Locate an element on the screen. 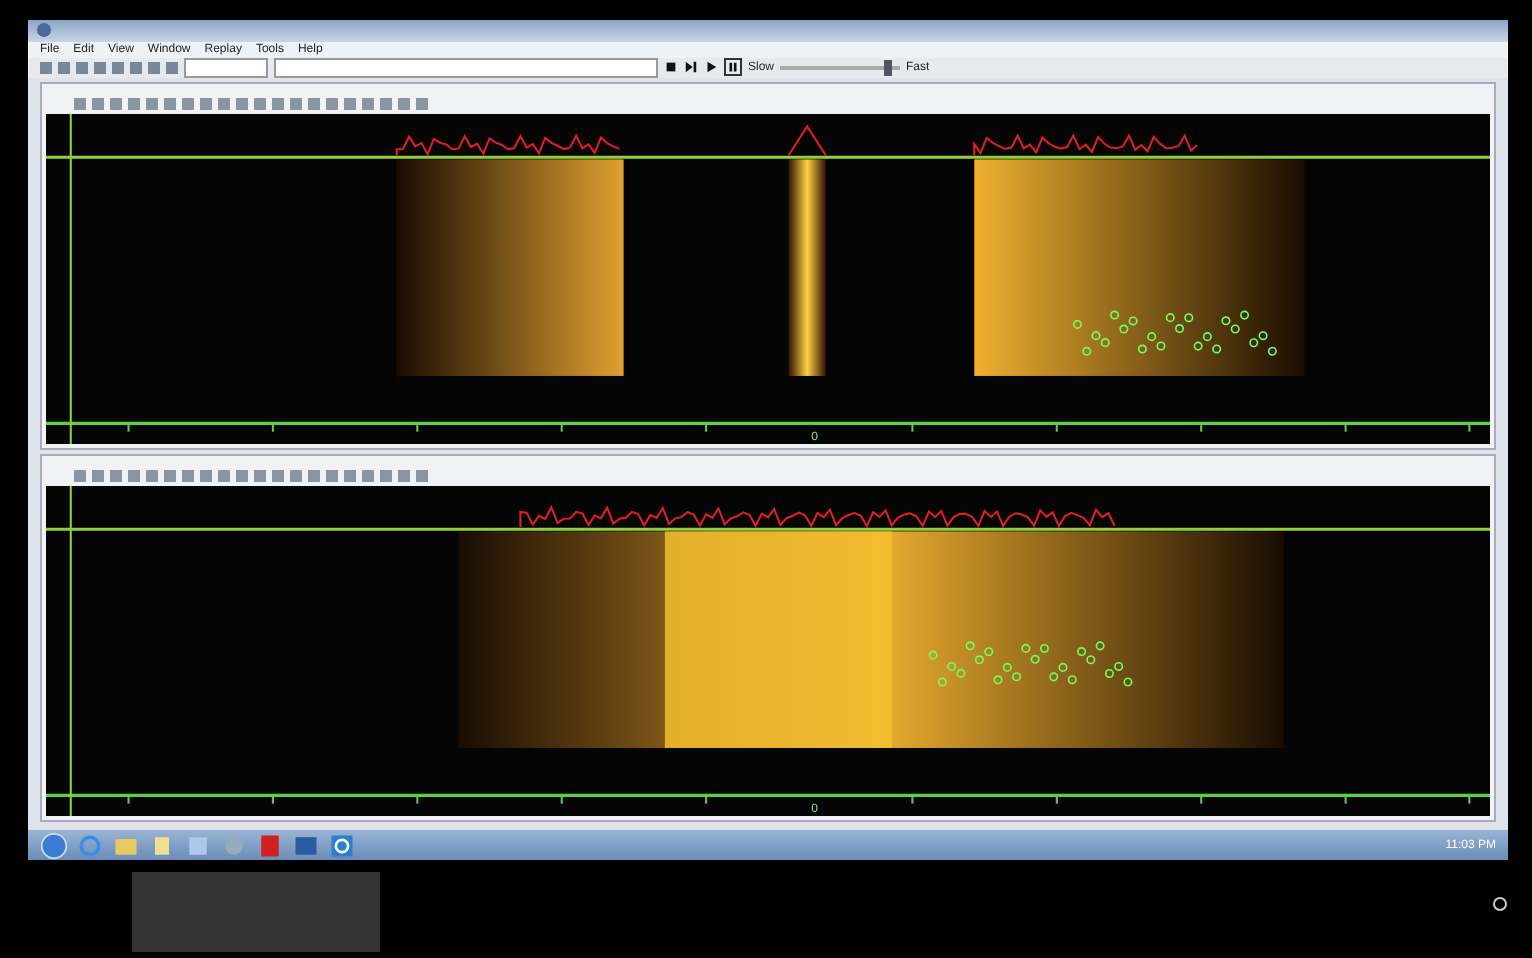  slider-thumb is located at coordinates (888, 67).